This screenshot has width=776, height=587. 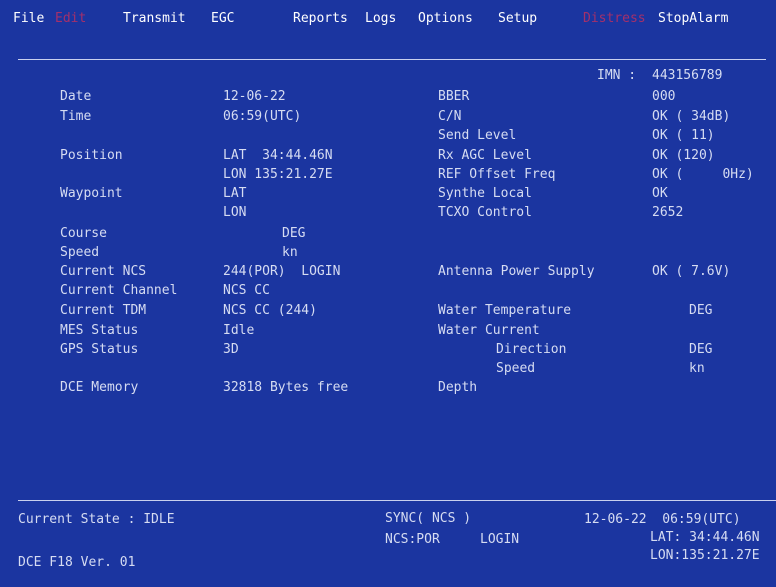 What do you see at coordinates (77, 562) in the screenshot?
I see `version-info: DCE F18 Ver. 01` at bounding box center [77, 562].